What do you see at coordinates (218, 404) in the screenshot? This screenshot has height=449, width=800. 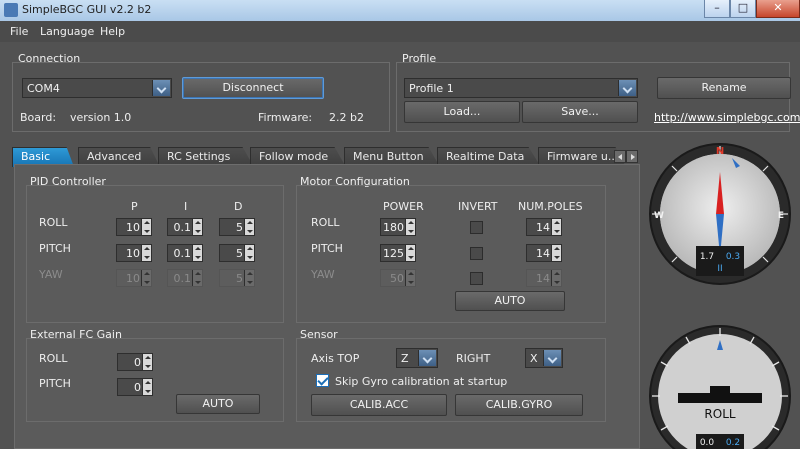 I see `extfc-auto-button: AUTO` at bounding box center [218, 404].